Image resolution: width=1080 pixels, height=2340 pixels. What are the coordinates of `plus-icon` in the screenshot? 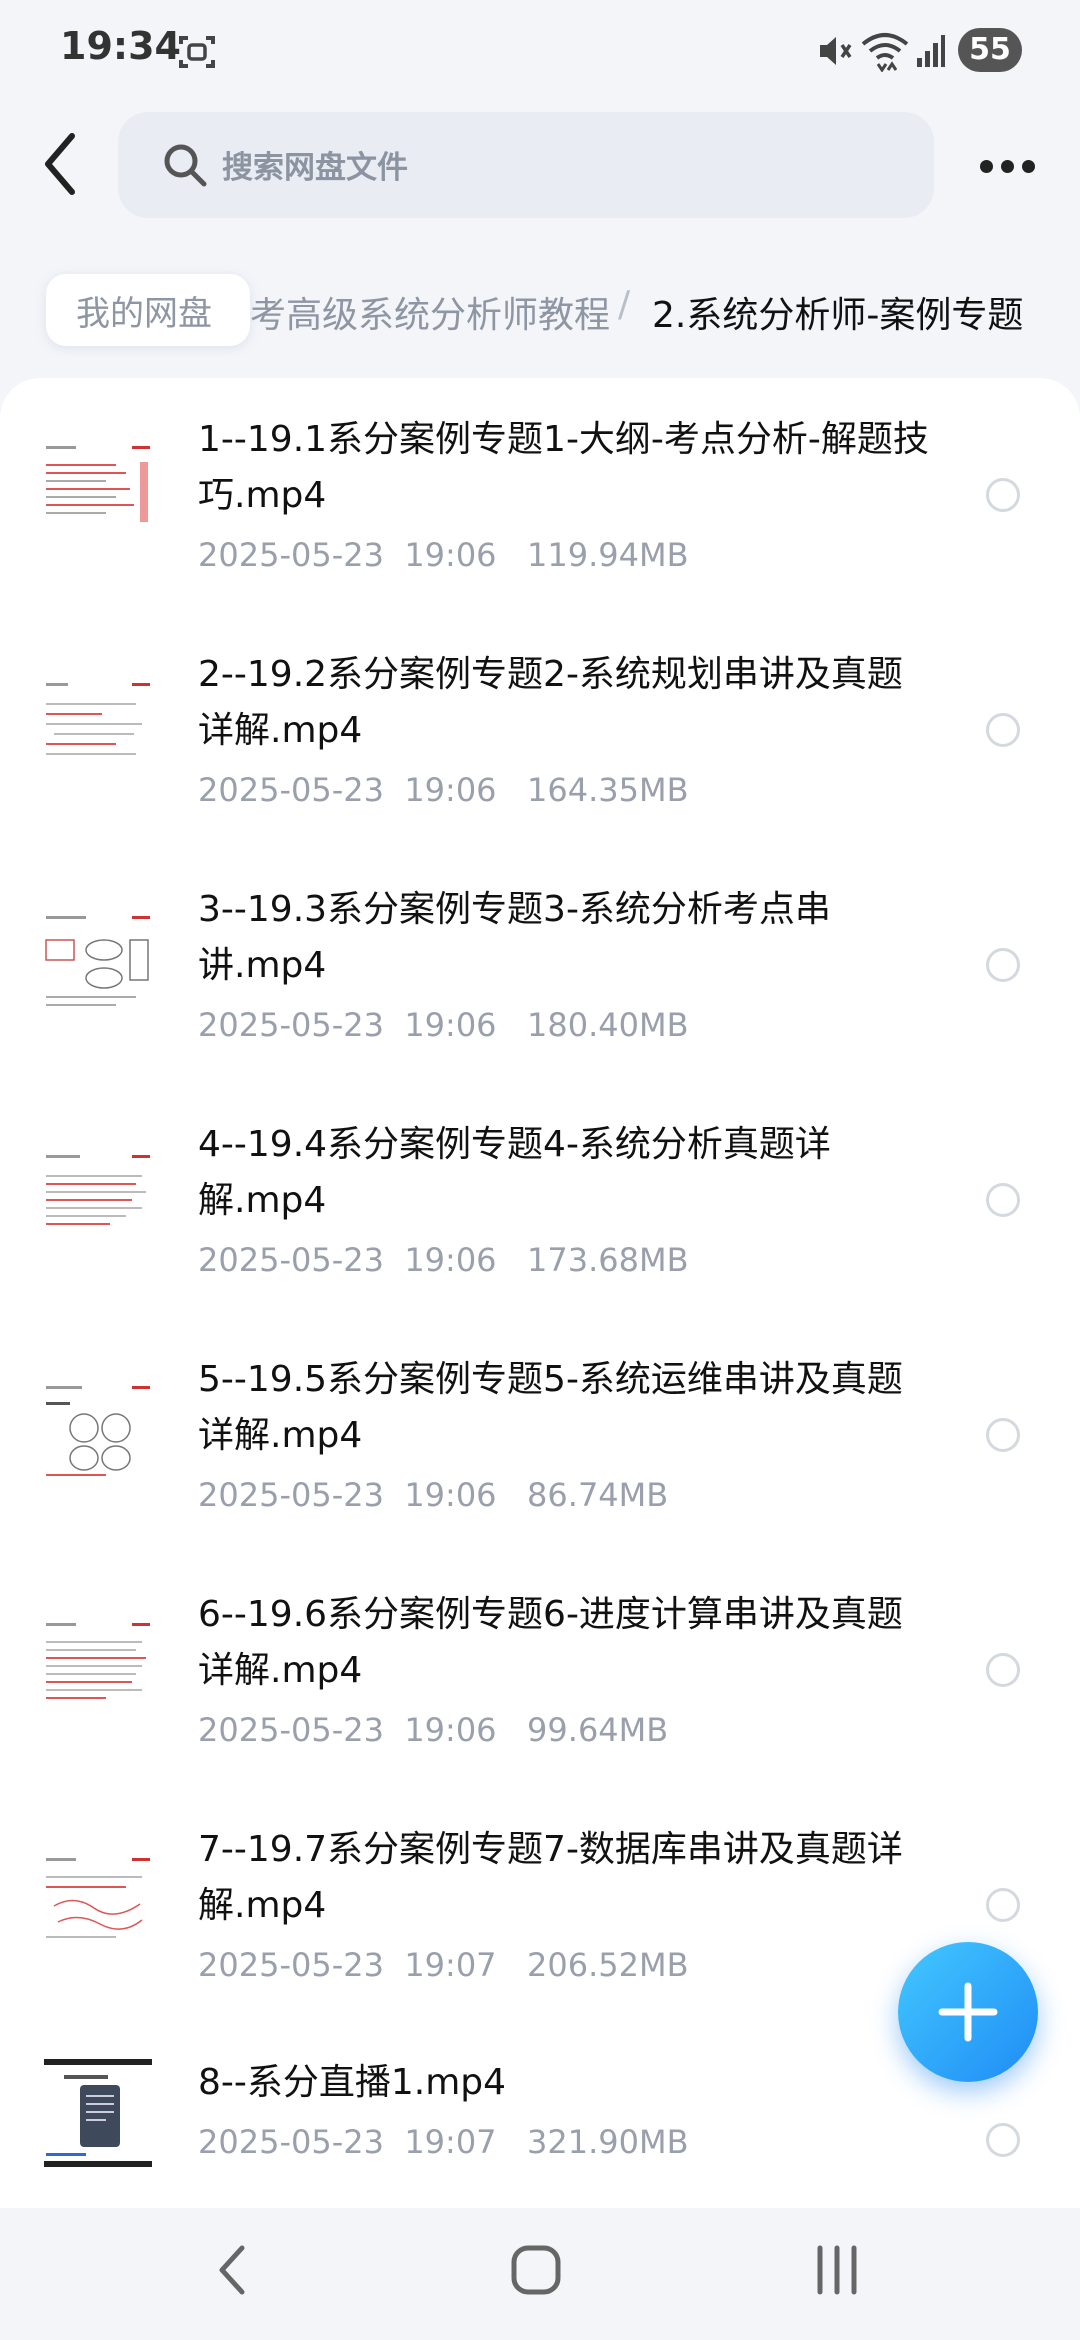 It's located at (968, 2012).